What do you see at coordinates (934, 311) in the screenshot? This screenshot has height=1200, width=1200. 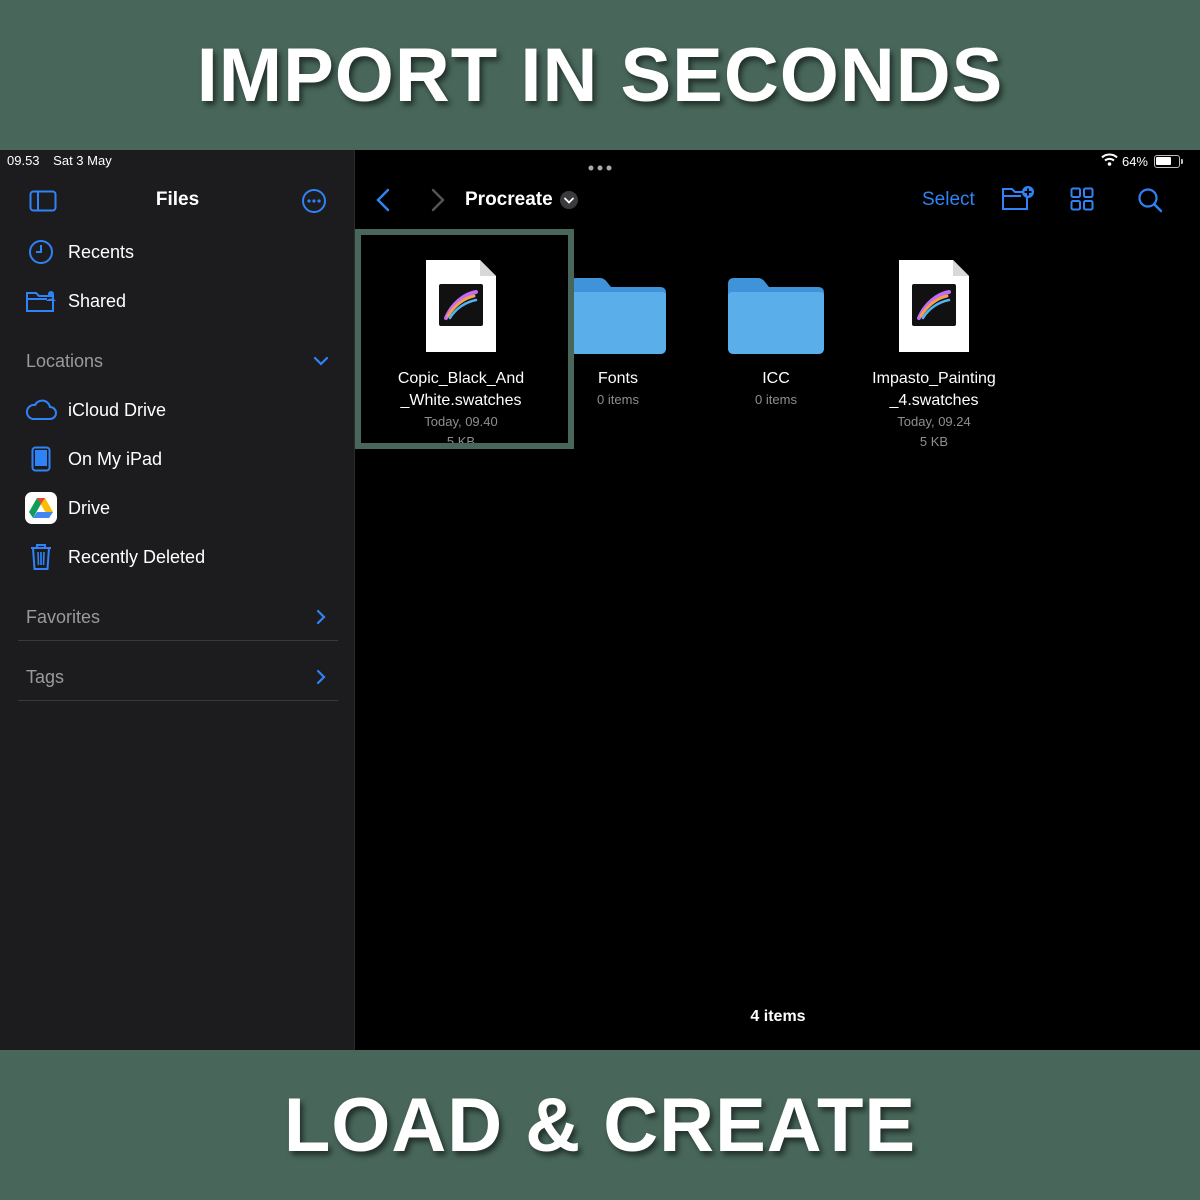 I see `procreate-file-icon` at bounding box center [934, 311].